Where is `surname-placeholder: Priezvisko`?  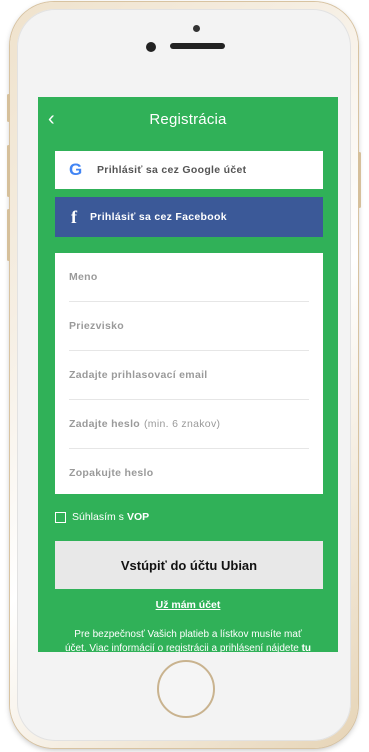
surname-placeholder: Priezvisko is located at coordinates (96, 326).